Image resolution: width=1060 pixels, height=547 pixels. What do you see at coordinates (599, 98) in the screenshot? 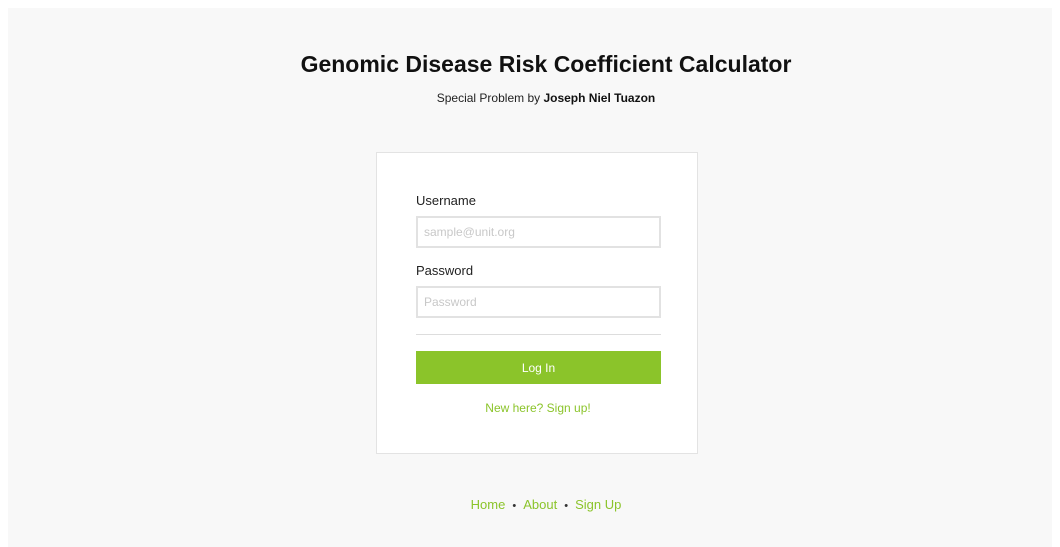
I see `author-name: Joseph Niel Tuazon` at bounding box center [599, 98].